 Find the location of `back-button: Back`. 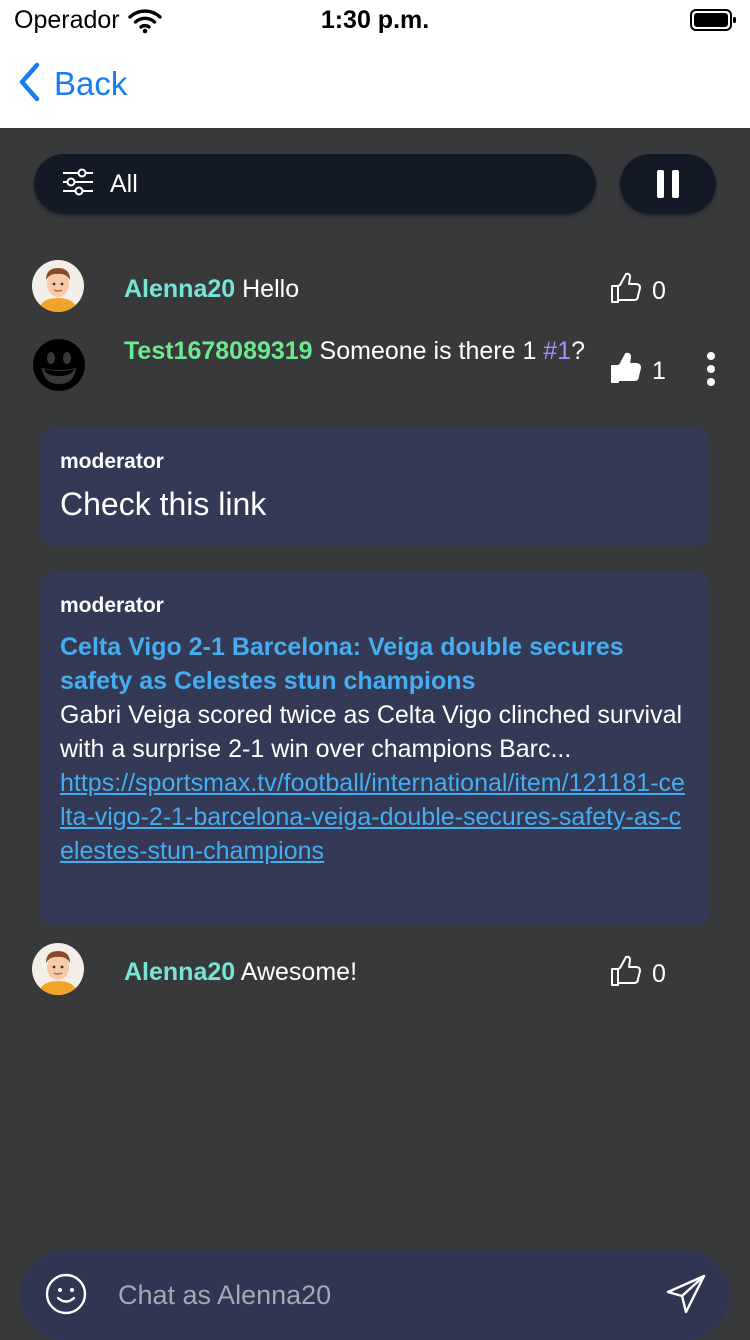

back-button: Back is located at coordinates (72, 84).